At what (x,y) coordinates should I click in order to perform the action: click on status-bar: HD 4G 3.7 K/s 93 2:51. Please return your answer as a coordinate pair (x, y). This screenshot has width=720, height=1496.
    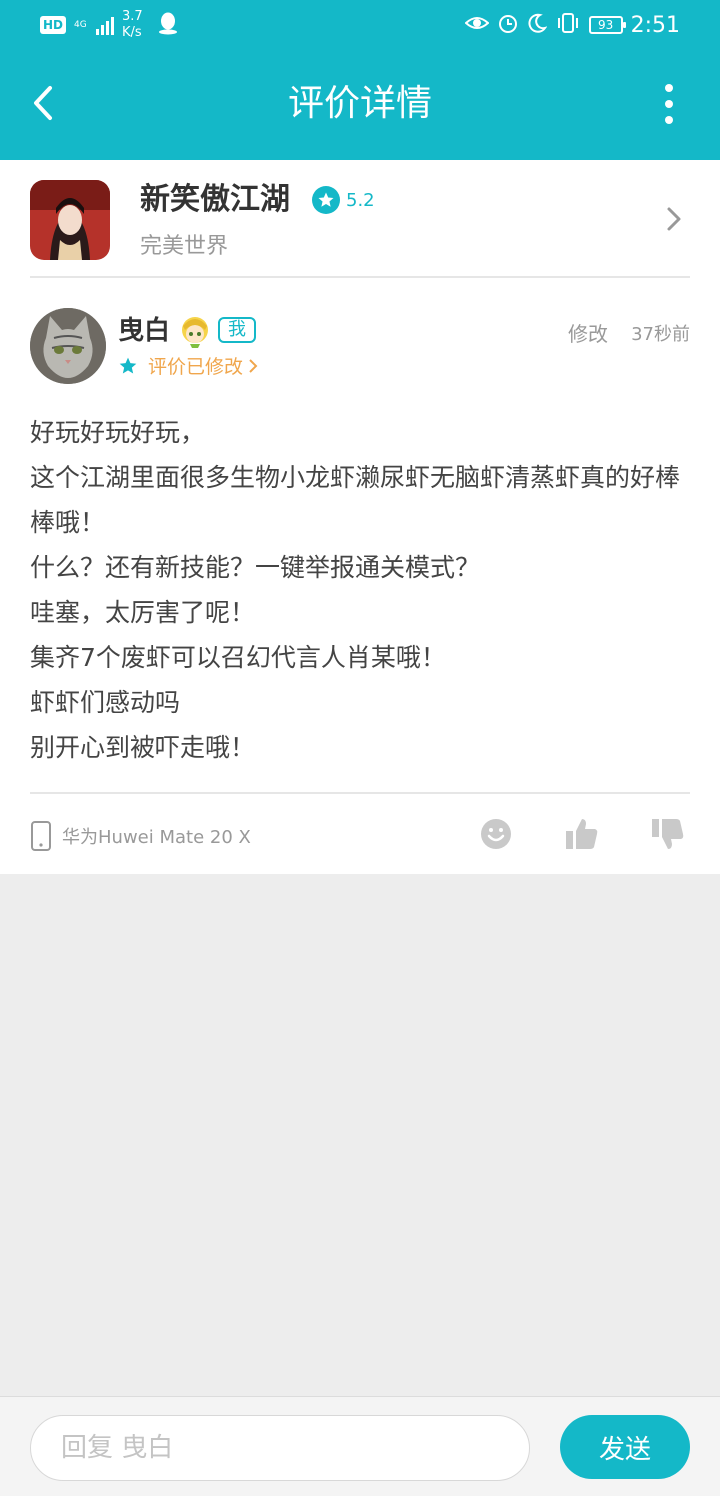
    Looking at the image, I should click on (360, 25).